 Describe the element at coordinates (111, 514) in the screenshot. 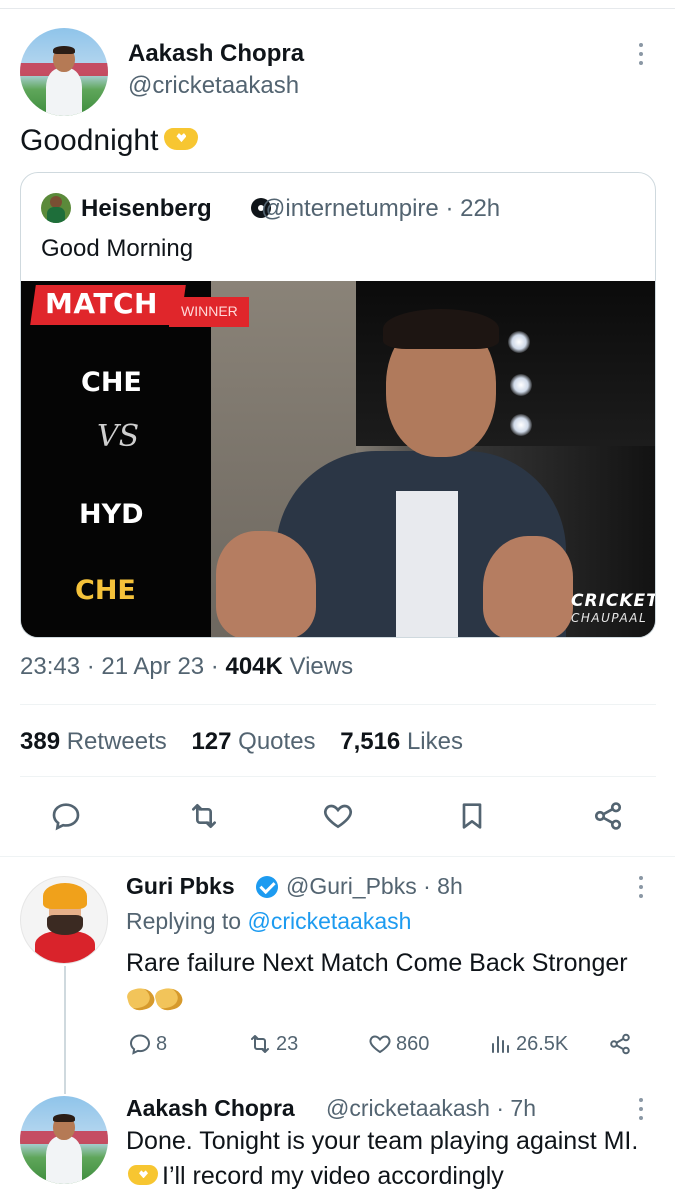

I see `team2-label: HYD` at that location.